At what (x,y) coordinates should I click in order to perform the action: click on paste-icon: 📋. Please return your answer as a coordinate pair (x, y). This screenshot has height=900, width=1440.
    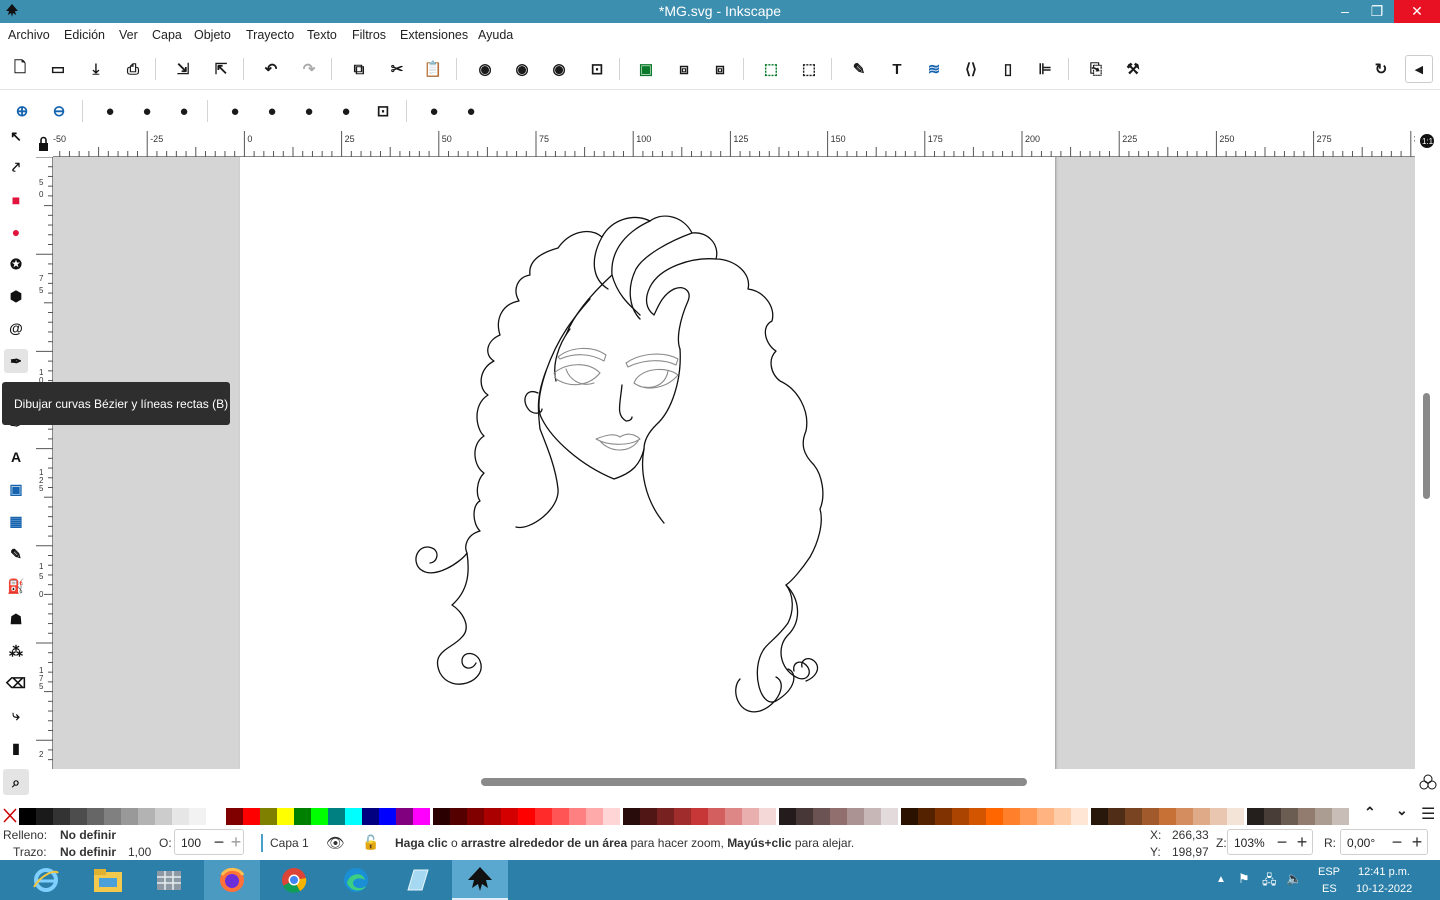
    Looking at the image, I should click on (433, 69).